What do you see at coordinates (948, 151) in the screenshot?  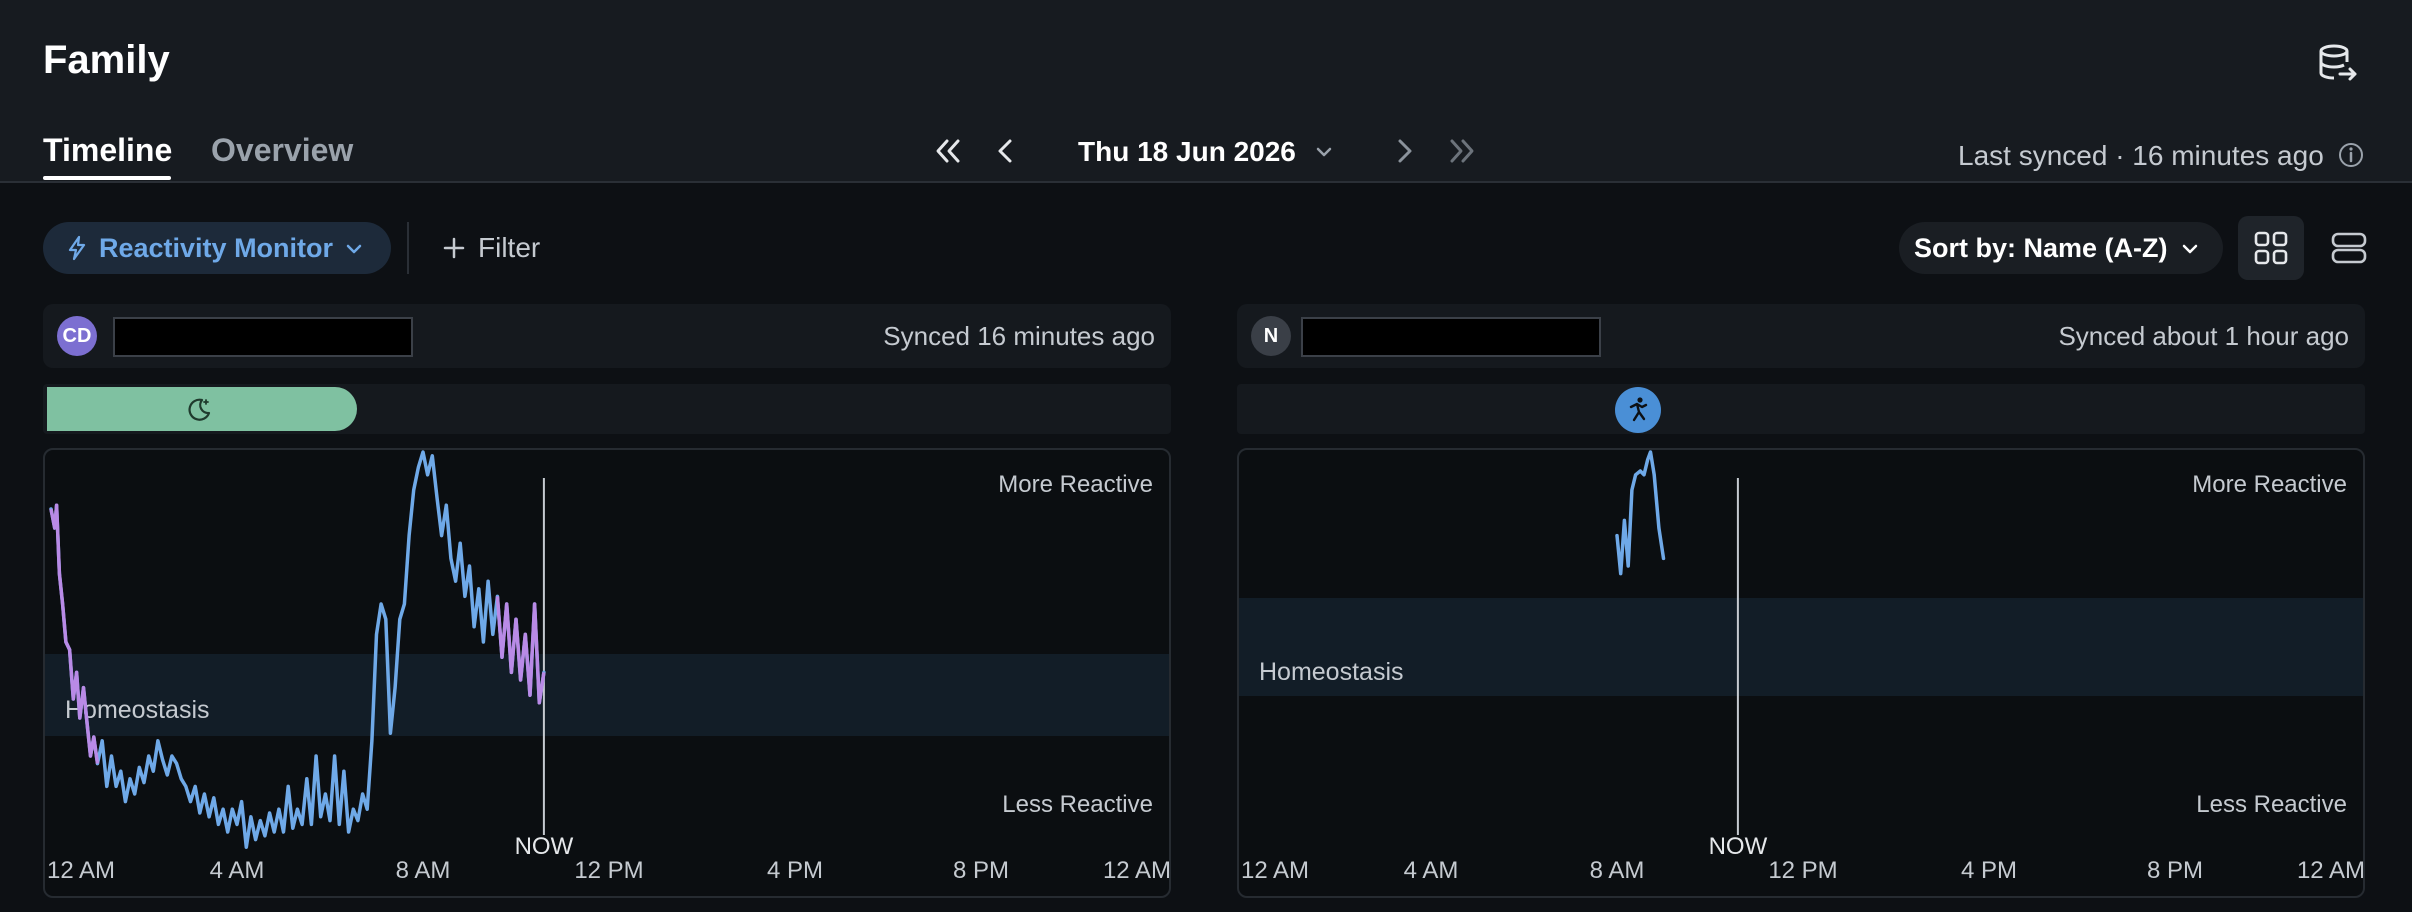 I see `double-chevron-left-icon` at bounding box center [948, 151].